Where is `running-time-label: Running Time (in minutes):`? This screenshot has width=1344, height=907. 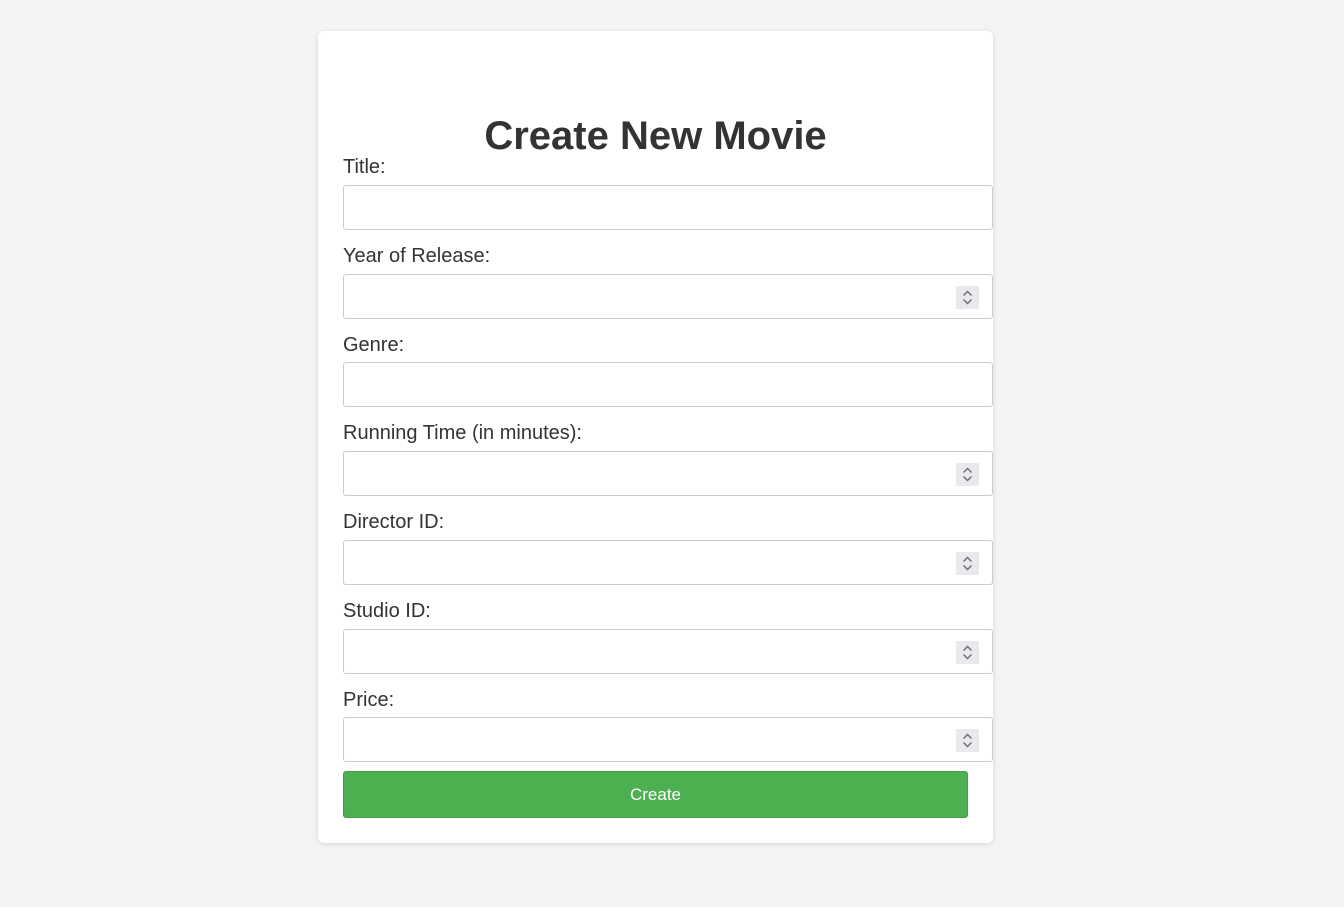
running-time-label: Running Time (in minutes): is located at coordinates (462, 433).